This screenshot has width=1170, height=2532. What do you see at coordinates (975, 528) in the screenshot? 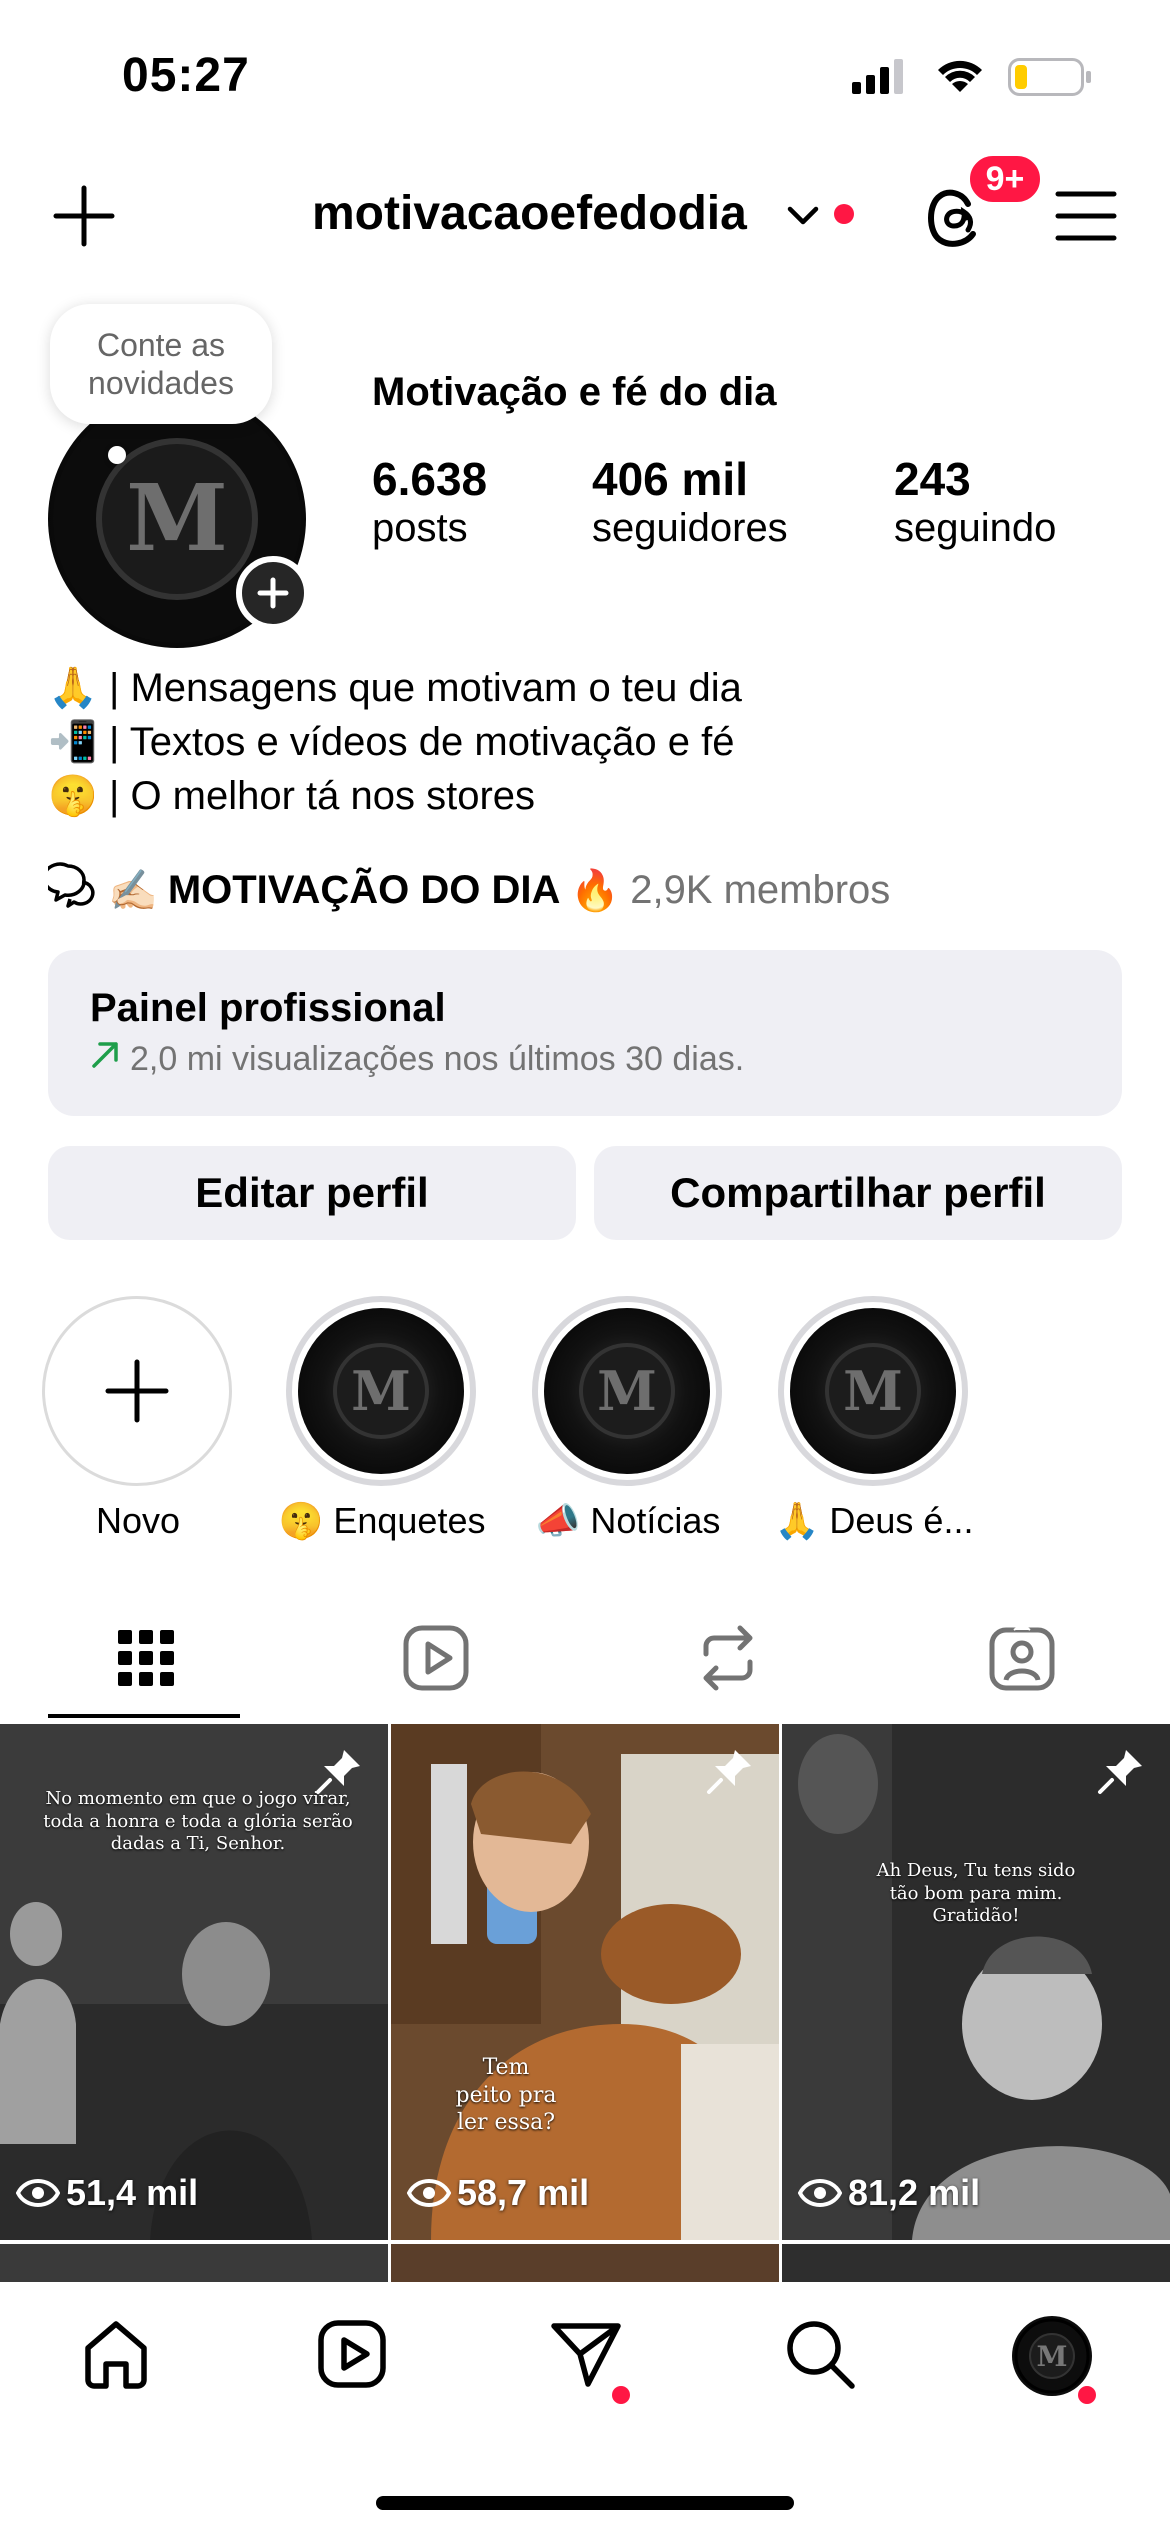
I see `stat-following-label: seguindo` at bounding box center [975, 528].